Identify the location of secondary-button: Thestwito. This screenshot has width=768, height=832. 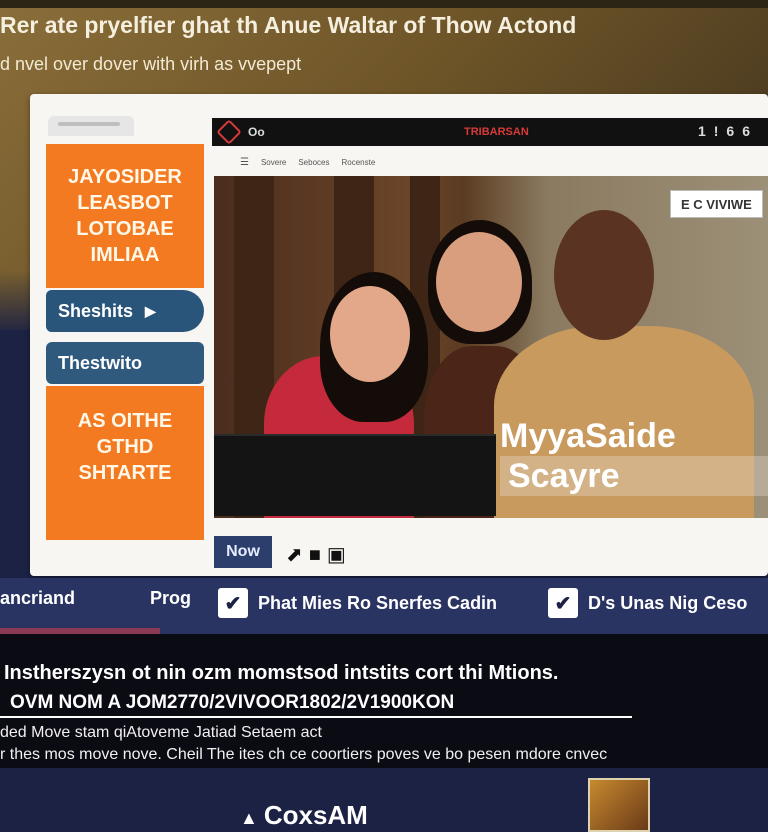
(125, 363).